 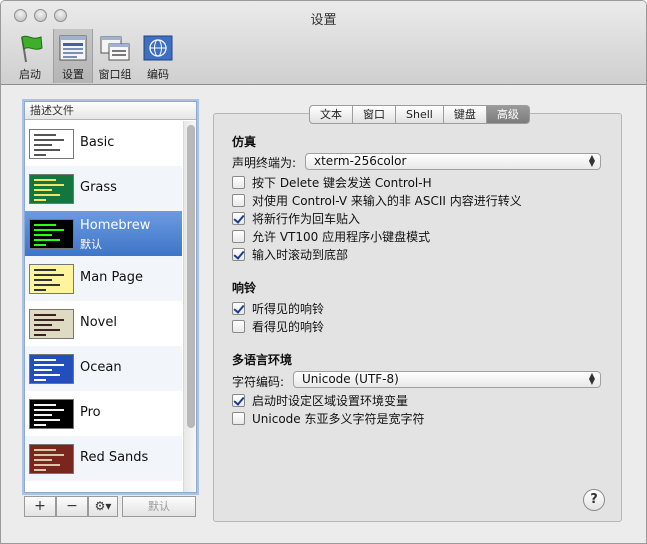 I want to click on window-title: 设置, so click(x=323, y=20).